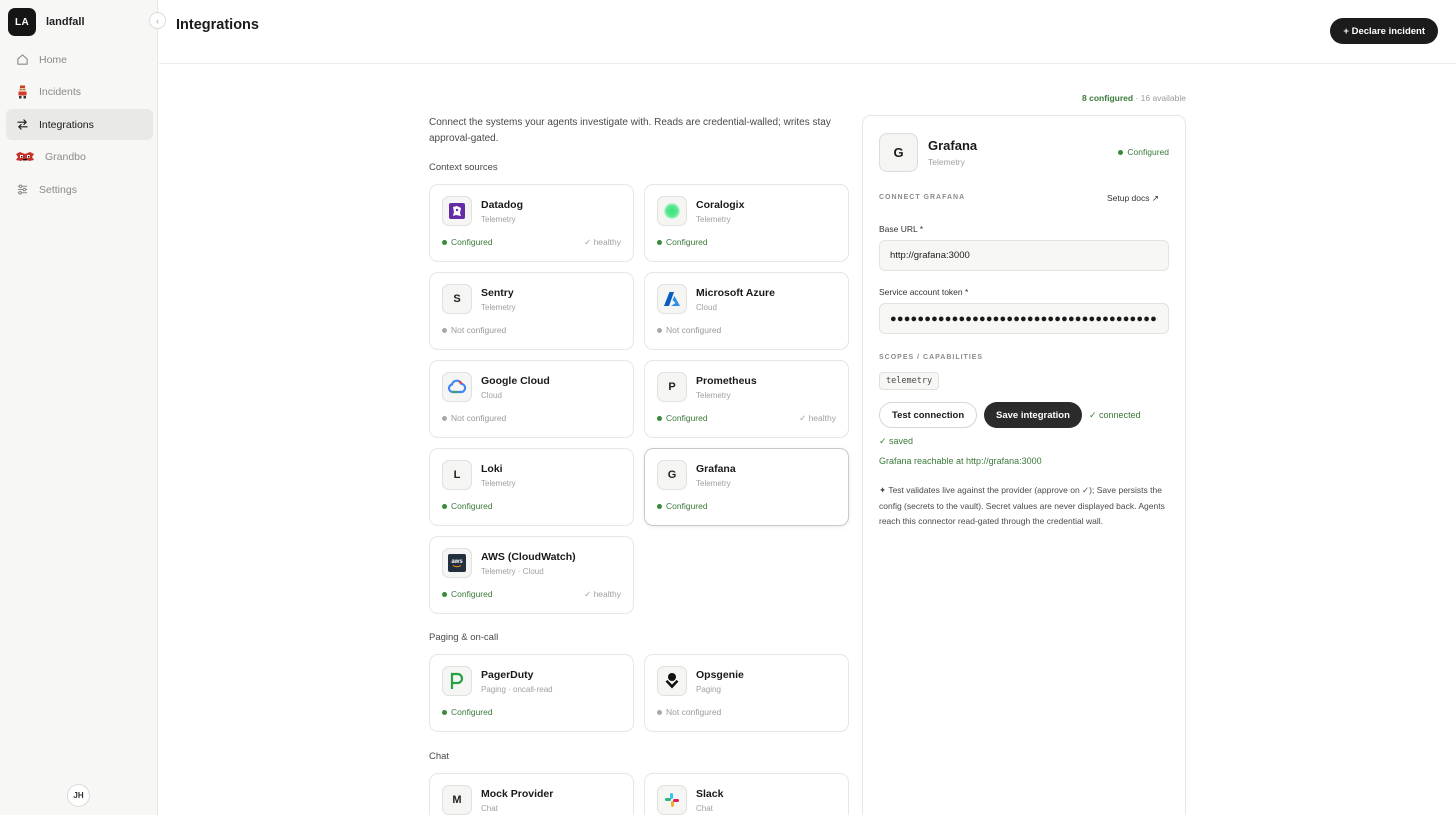 The image size is (1456, 815). Describe the element at coordinates (746, 311) in the screenshot. I see `integration-card-azure: Microsoft Azure Cloud Not configured` at that location.